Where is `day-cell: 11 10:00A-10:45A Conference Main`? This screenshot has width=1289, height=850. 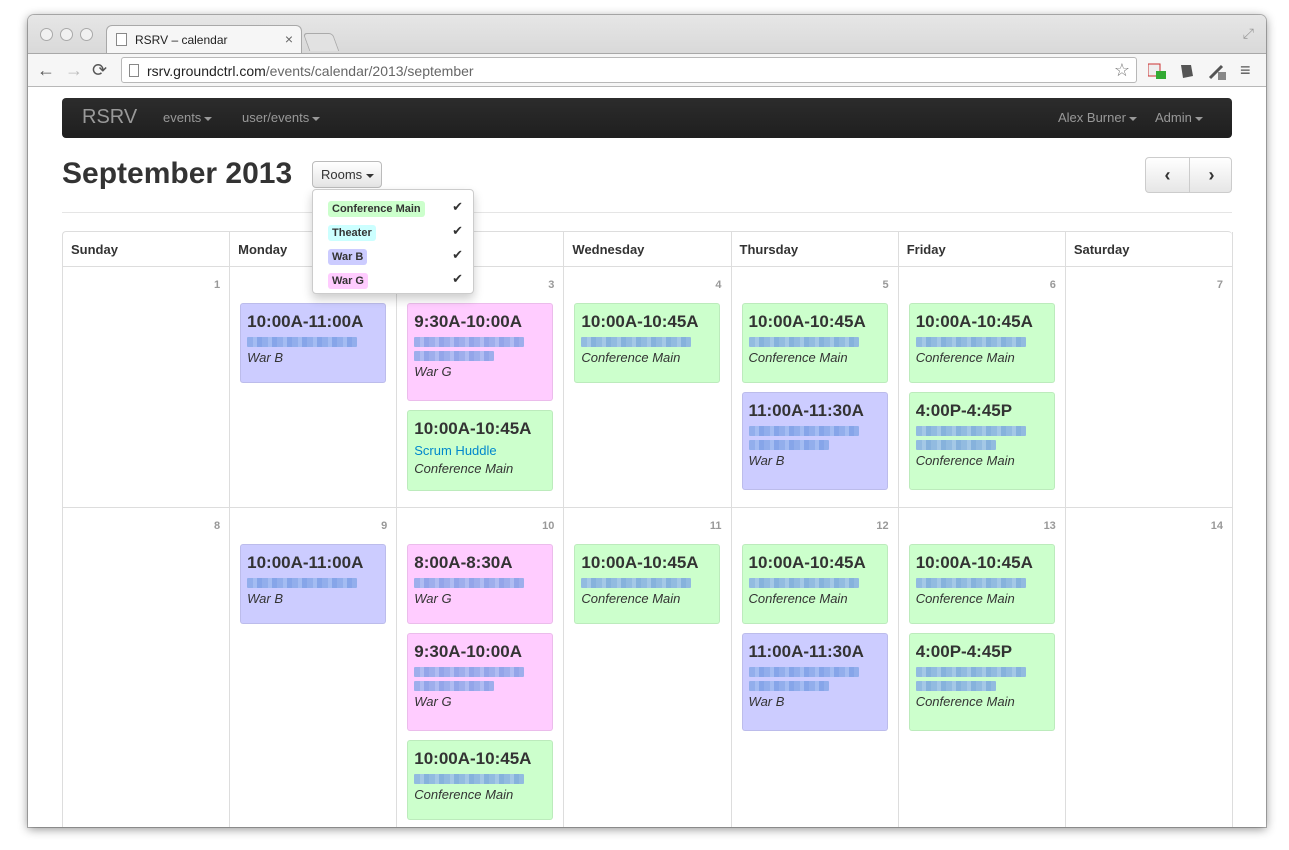 day-cell: 11 10:00A-10:45A Conference Main is located at coordinates (648, 667).